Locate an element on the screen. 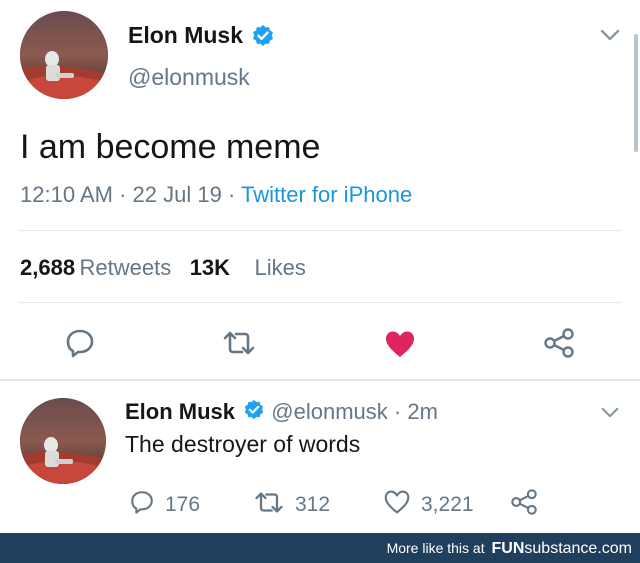 The height and width of the screenshot is (563, 640). main-stats: 2,688 Retweets 13K Likes is located at coordinates (163, 268).